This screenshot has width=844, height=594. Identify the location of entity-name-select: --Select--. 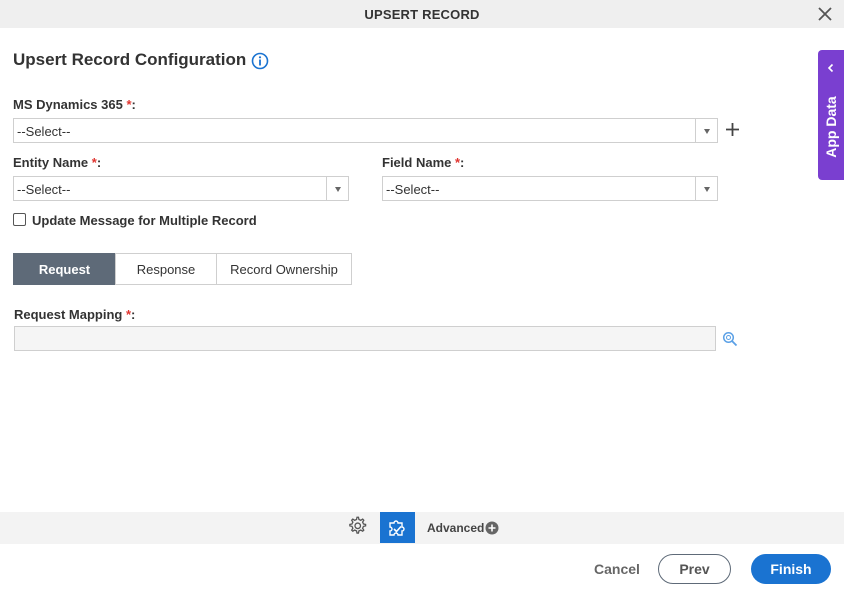
(181, 188).